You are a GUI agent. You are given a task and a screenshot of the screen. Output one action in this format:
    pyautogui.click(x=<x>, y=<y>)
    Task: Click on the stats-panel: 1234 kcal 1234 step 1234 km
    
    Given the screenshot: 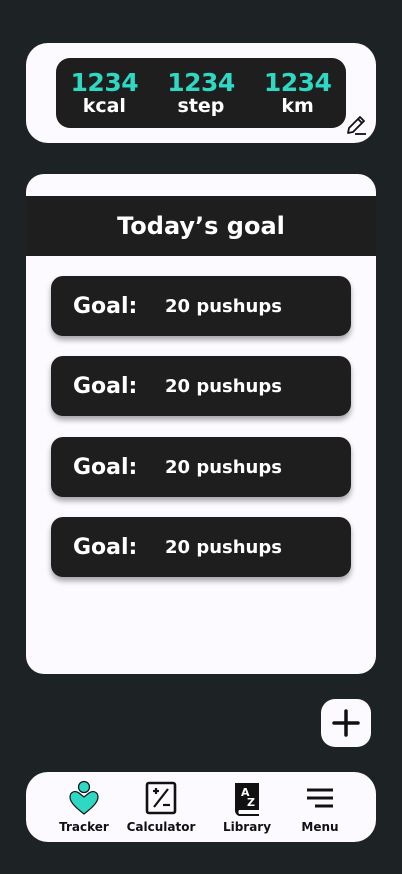 What is the action you would take?
    pyautogui.click(x=201, y=93)
    